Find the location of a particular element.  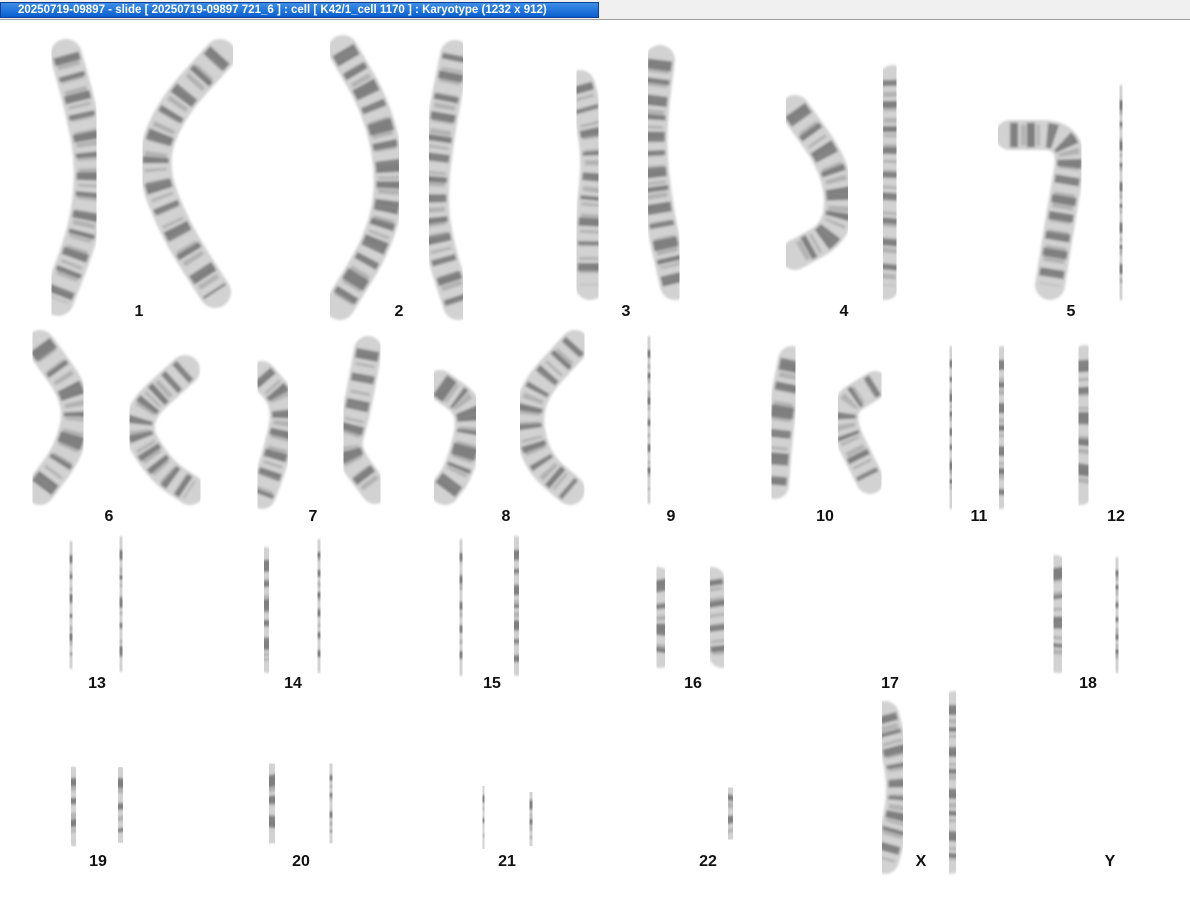

chromosome-label-17: 17 is located at coordinates (890, 683).